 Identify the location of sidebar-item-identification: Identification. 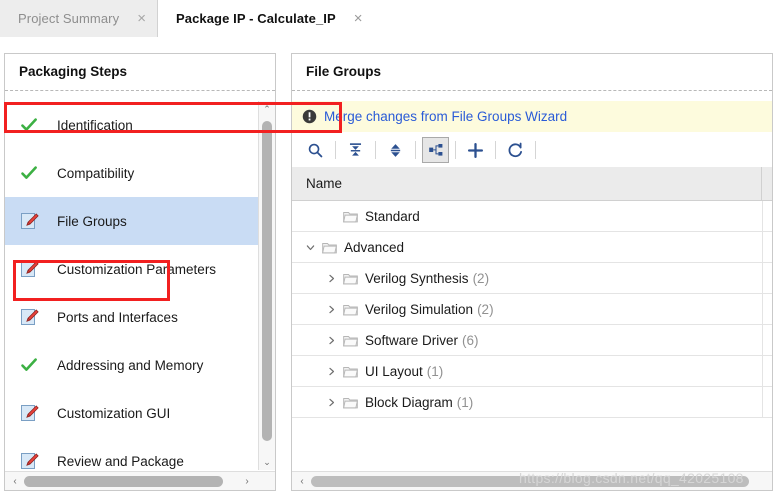
(131, 125).